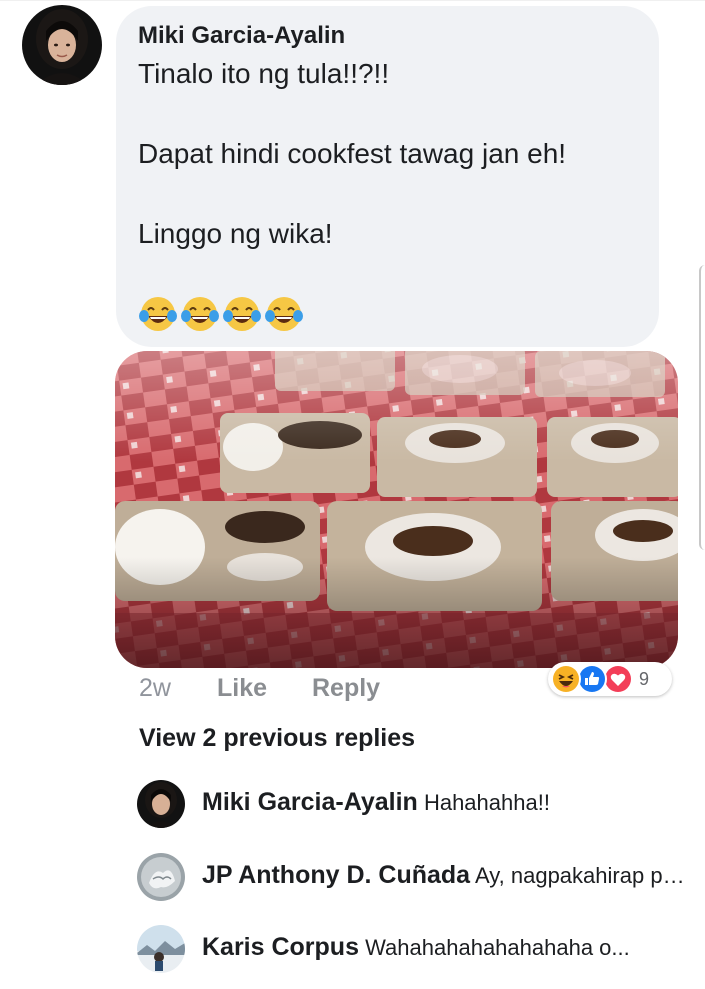 This screenshot has height=989, width=705. I want to click on comment-timestamp: 2w, so click(155, 688).